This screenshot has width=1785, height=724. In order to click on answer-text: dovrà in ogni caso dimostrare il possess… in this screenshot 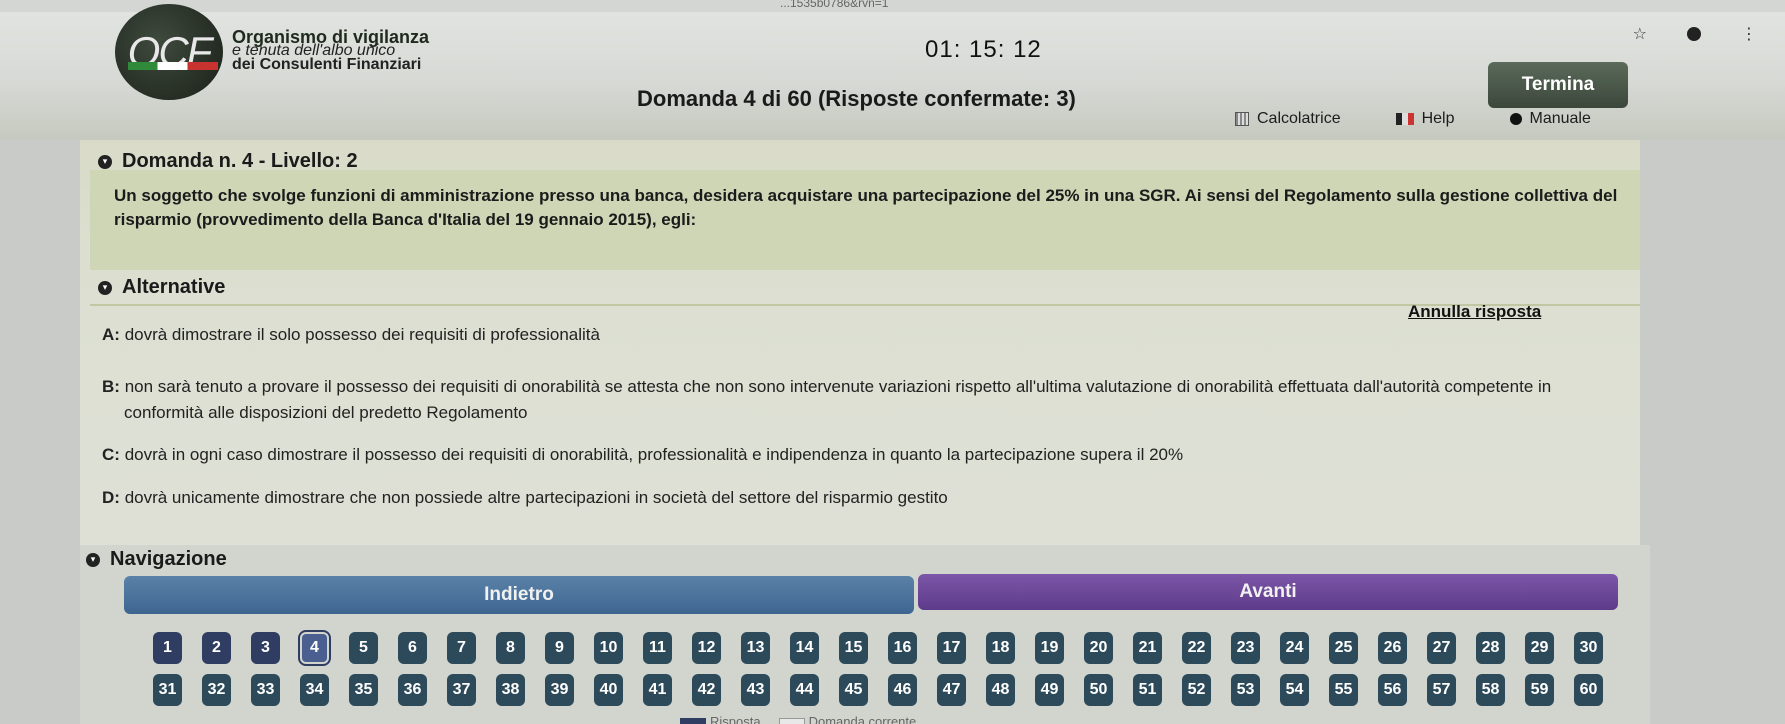, I will do `click(654, 454)`.